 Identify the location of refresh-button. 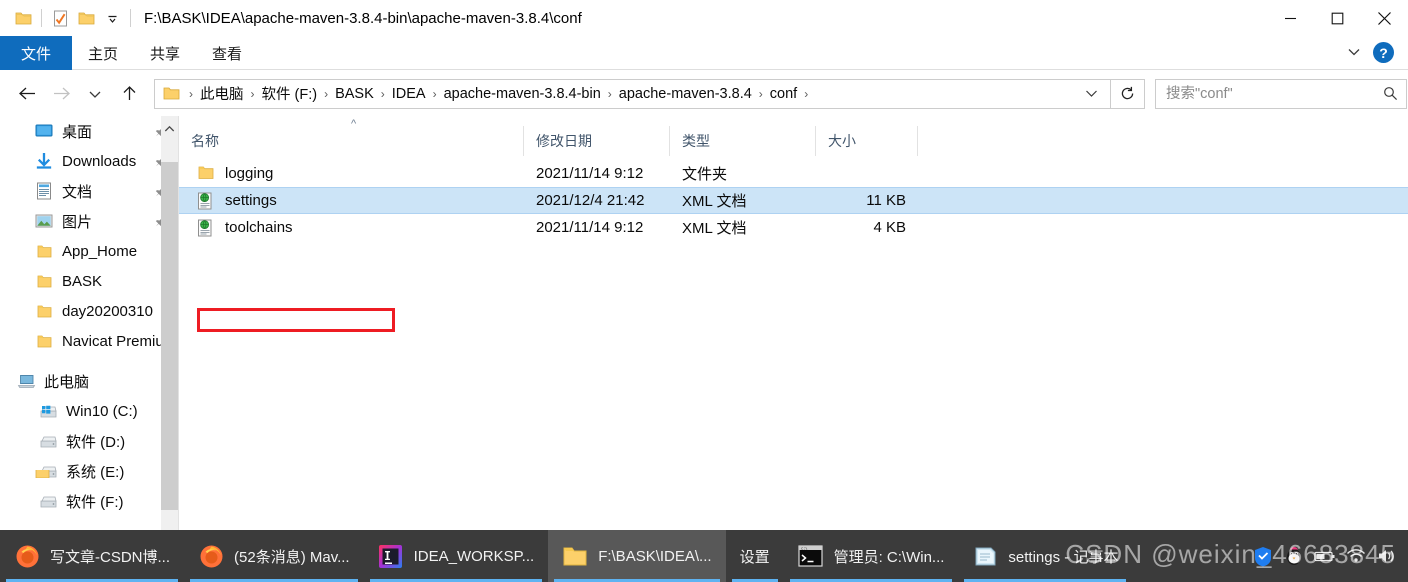
(1128, 93).